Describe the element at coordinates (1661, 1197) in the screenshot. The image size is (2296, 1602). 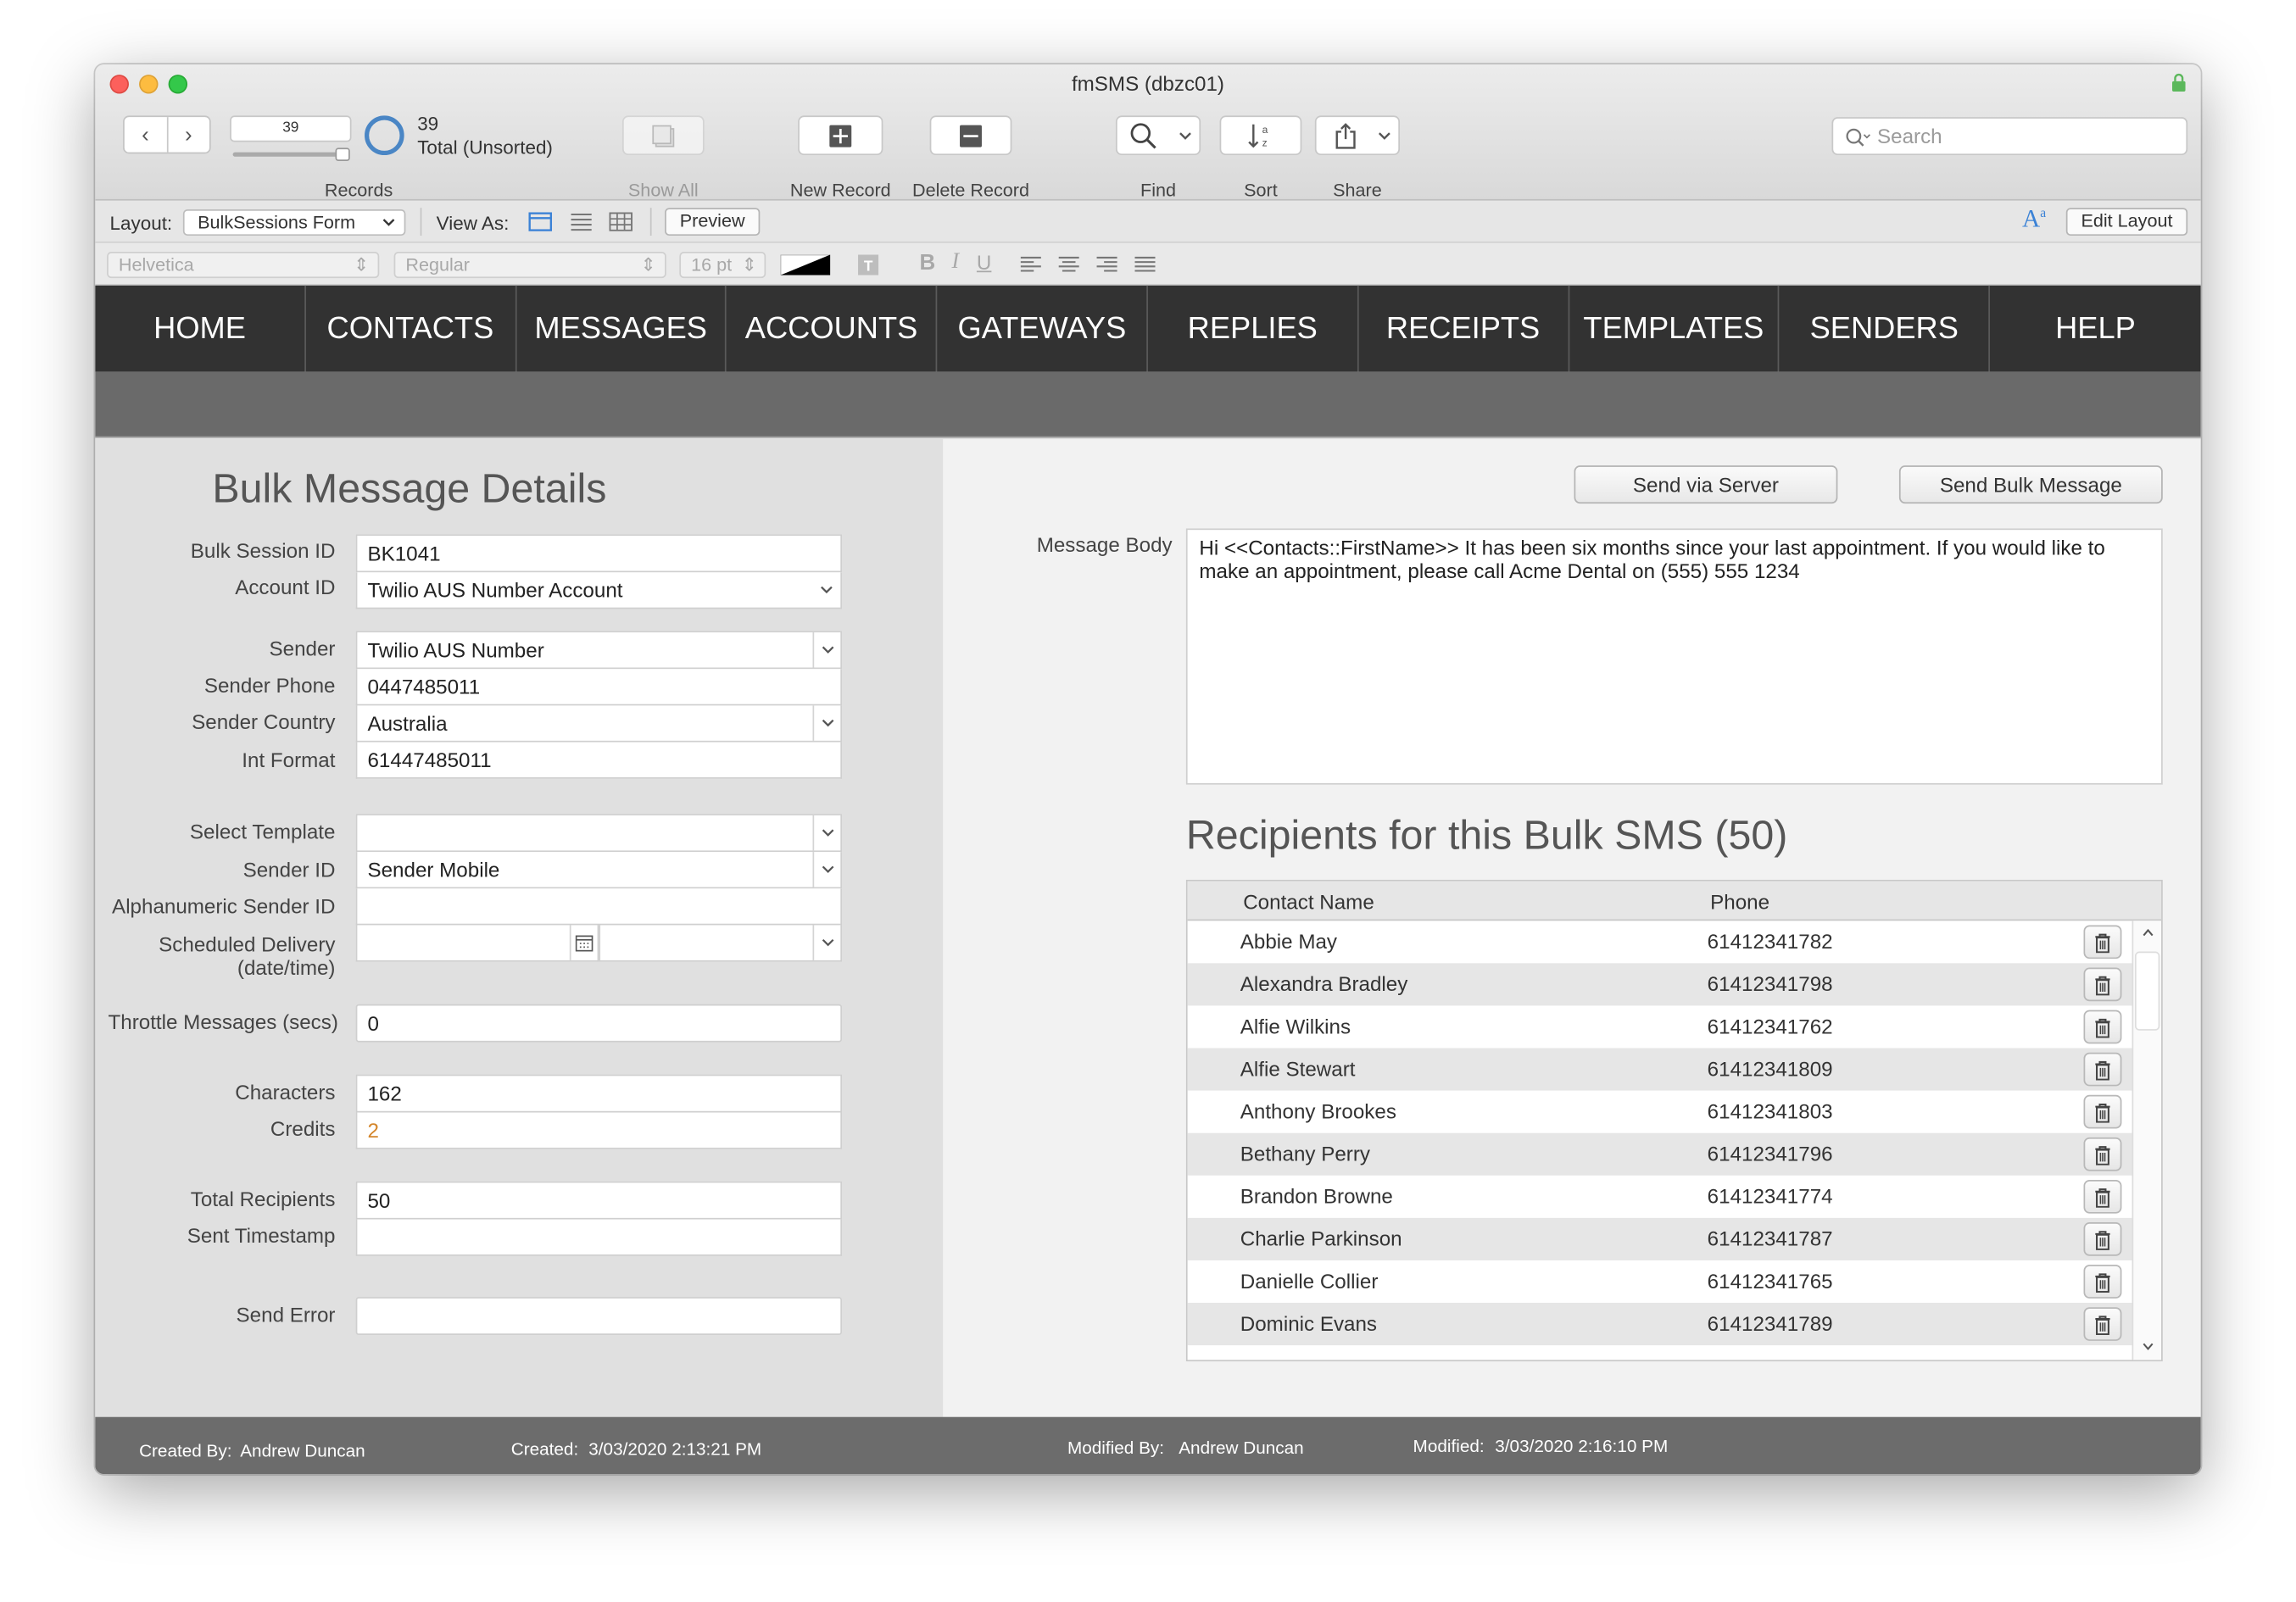
I see `table-row: Brandon Browne 61412341774` at that location.